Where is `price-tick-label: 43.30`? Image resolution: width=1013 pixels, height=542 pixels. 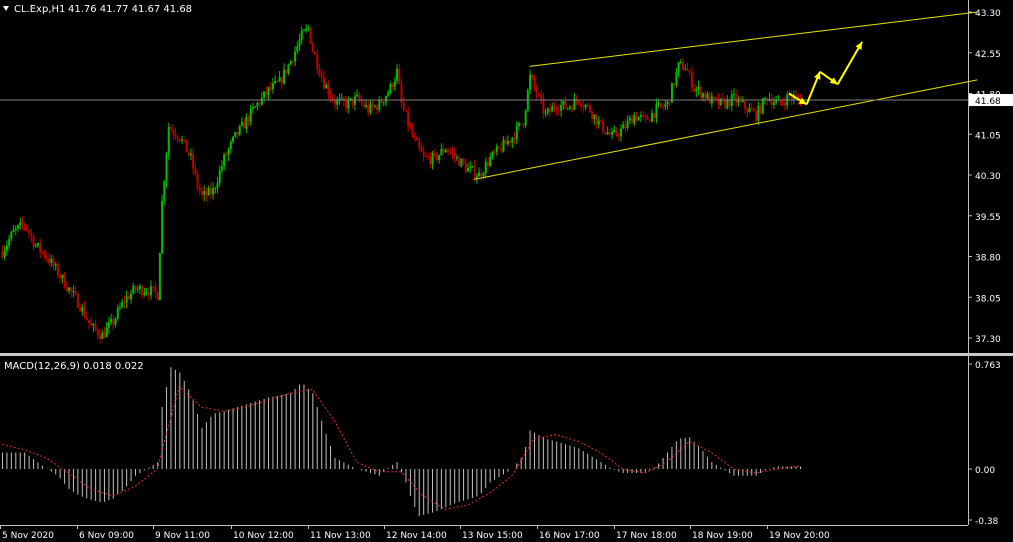 price-tick-label: 43.30 is located at coordinates (988, 14).